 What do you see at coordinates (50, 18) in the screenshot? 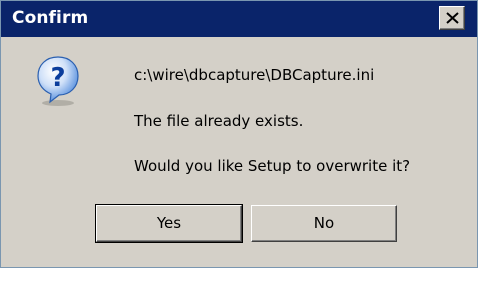
I see `dialog-title: Confirm` at bounding box center [50, 18].